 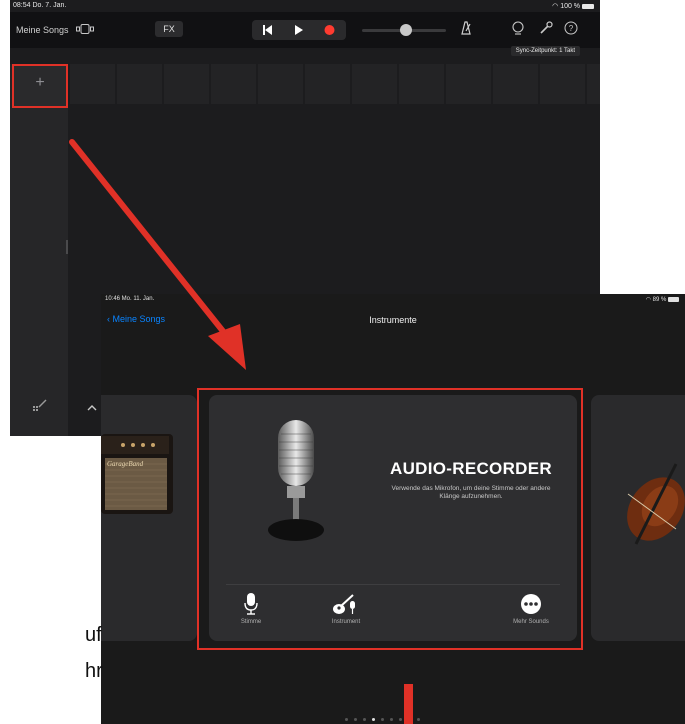 I want to click on diagonal-arrow-head, so click(x=227, y=347).